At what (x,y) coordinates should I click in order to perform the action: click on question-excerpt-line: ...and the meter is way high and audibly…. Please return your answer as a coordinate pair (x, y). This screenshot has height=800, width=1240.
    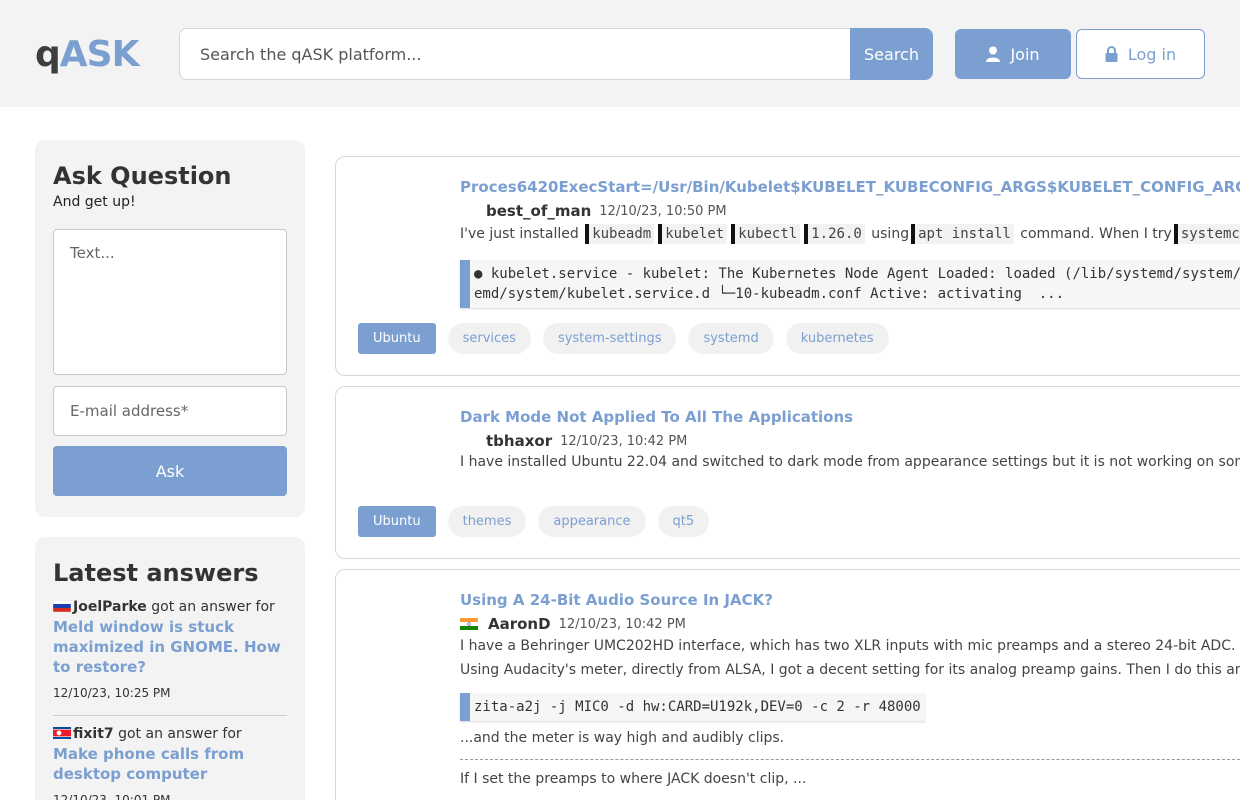
    Looking at the image, I should click on (622, 738).